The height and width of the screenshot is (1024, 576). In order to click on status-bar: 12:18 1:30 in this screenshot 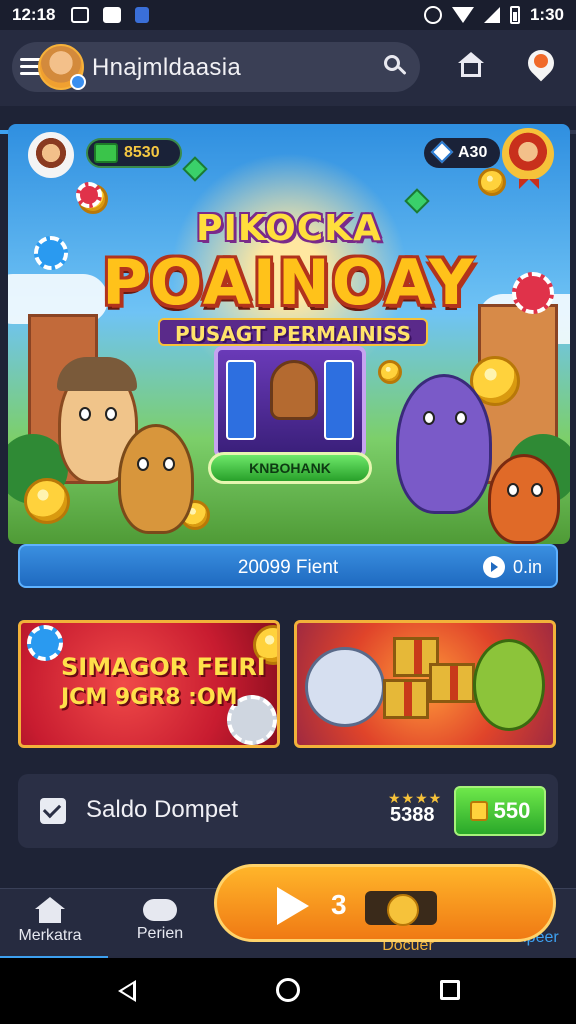, I will do `click(288, 15)`.